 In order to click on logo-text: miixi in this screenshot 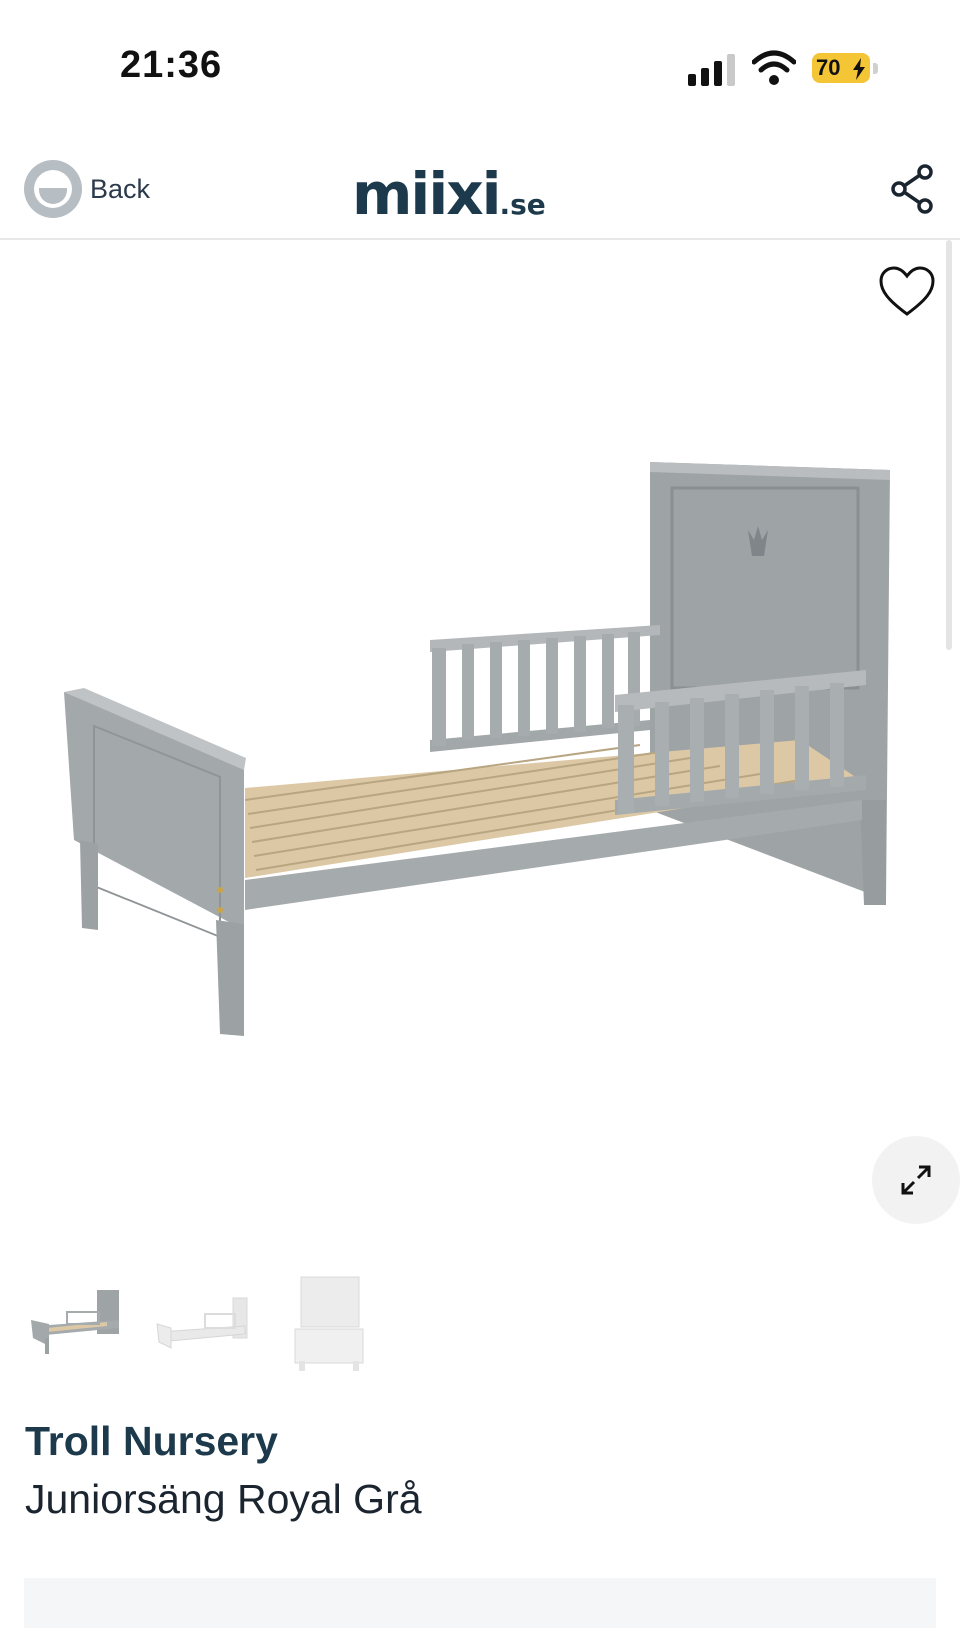, I will do `click(426, 194)`.